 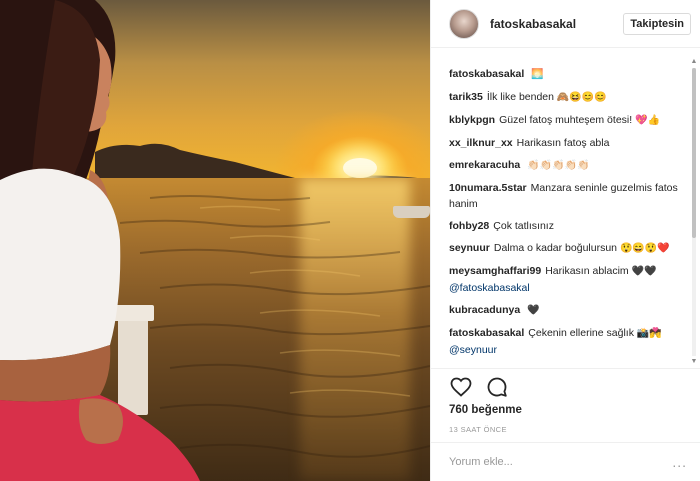 I want to click on comments-scrollbar: ▲ ▼, so click(x=694, y=212).